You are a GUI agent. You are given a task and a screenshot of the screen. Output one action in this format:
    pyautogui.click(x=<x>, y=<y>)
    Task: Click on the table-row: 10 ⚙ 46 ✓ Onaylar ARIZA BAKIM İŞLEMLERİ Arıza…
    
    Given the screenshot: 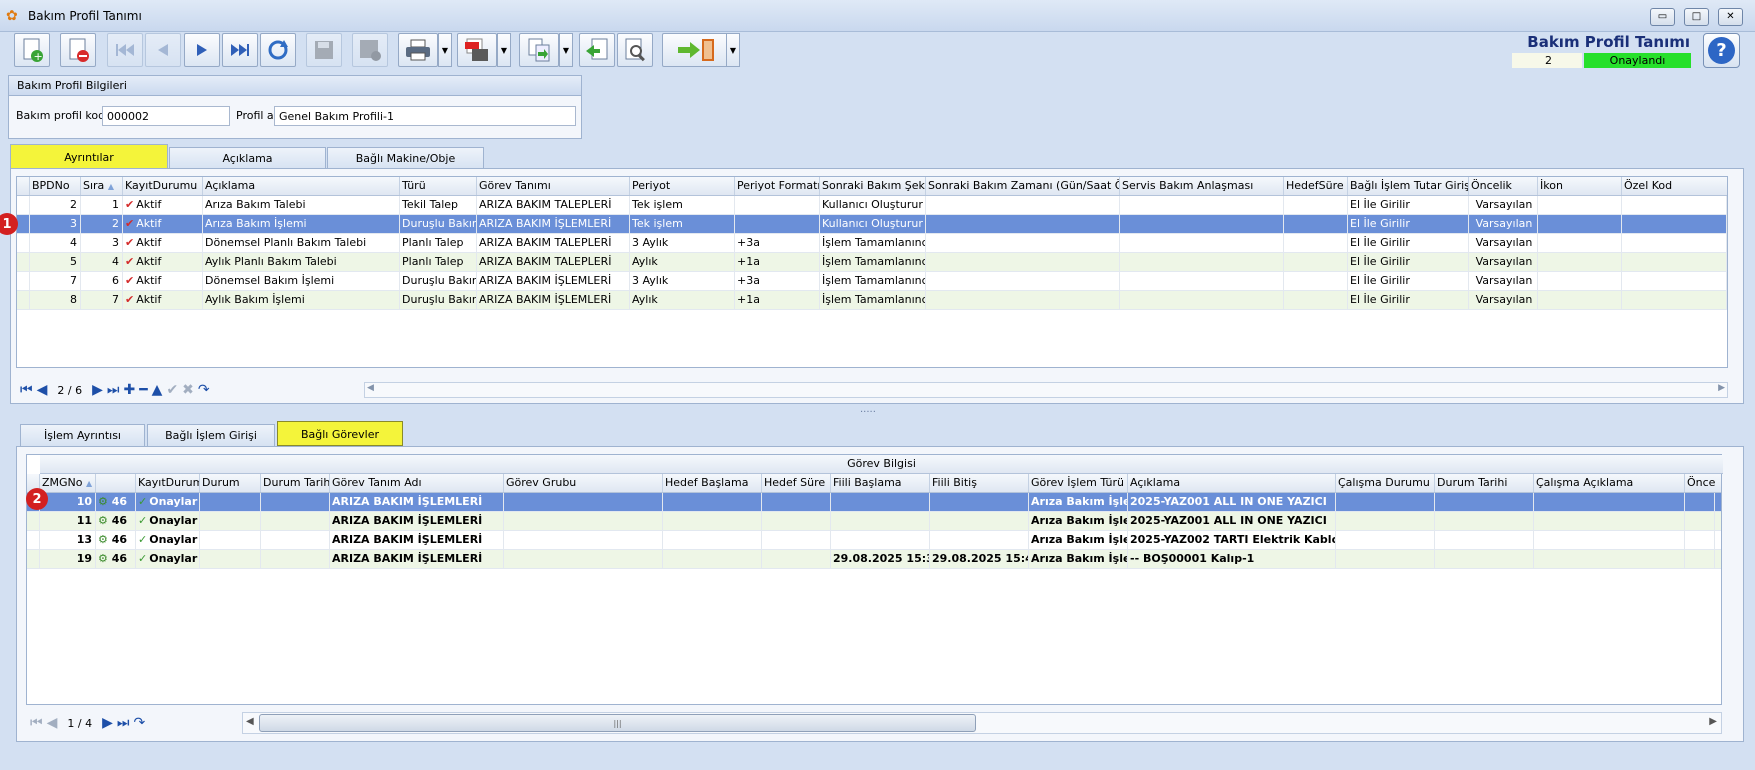 What is the action you would take?
    pyautogui.click(x=874, y=502)
    